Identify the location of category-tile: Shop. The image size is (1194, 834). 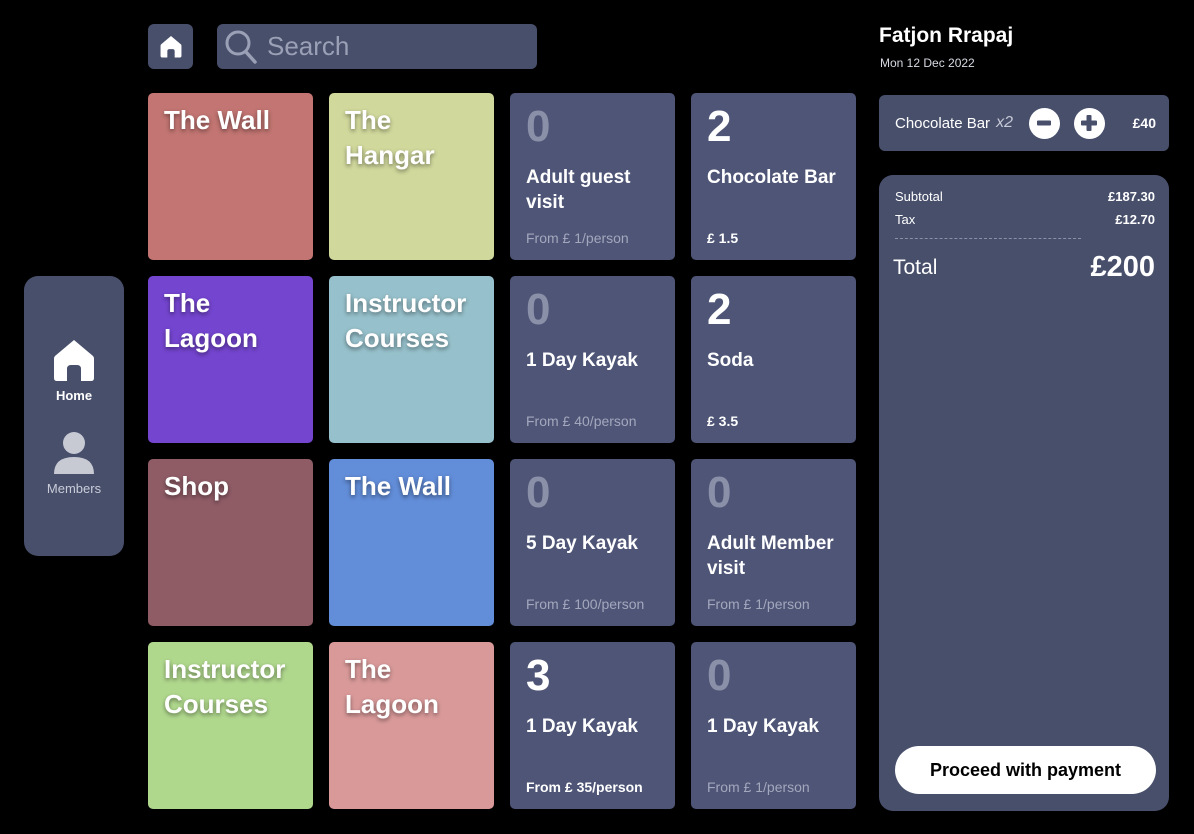
(230, 542).